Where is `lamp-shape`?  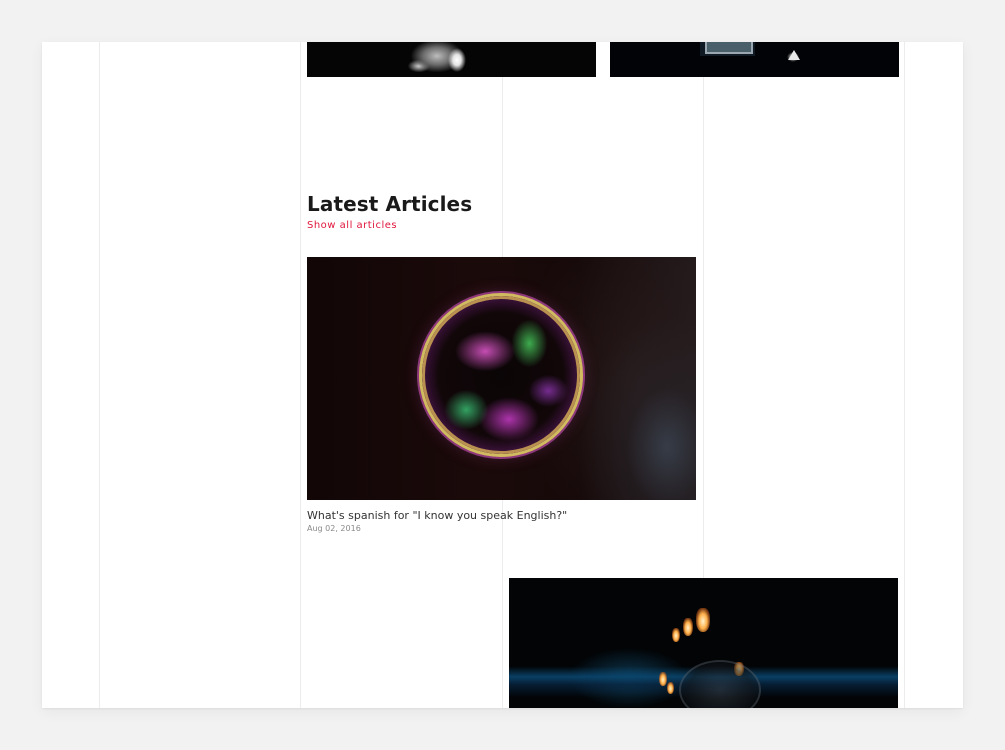
lamp-shape is located at coordinates (794, 55).